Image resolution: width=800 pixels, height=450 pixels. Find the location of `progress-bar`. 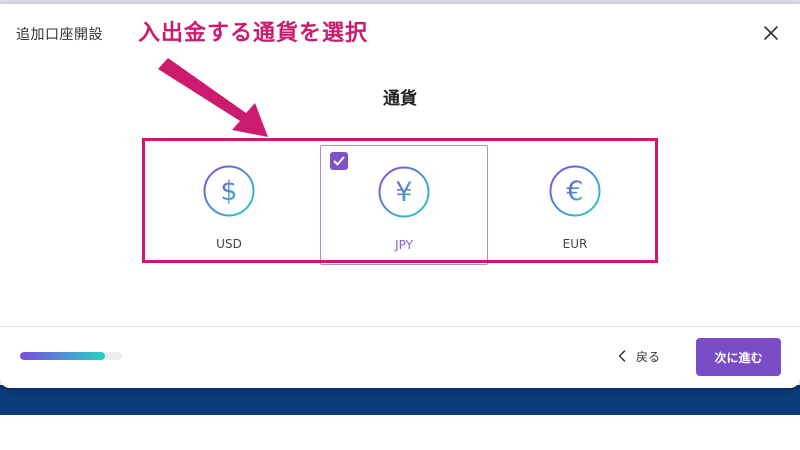

progress-bar is located at coordinates (71, 356).